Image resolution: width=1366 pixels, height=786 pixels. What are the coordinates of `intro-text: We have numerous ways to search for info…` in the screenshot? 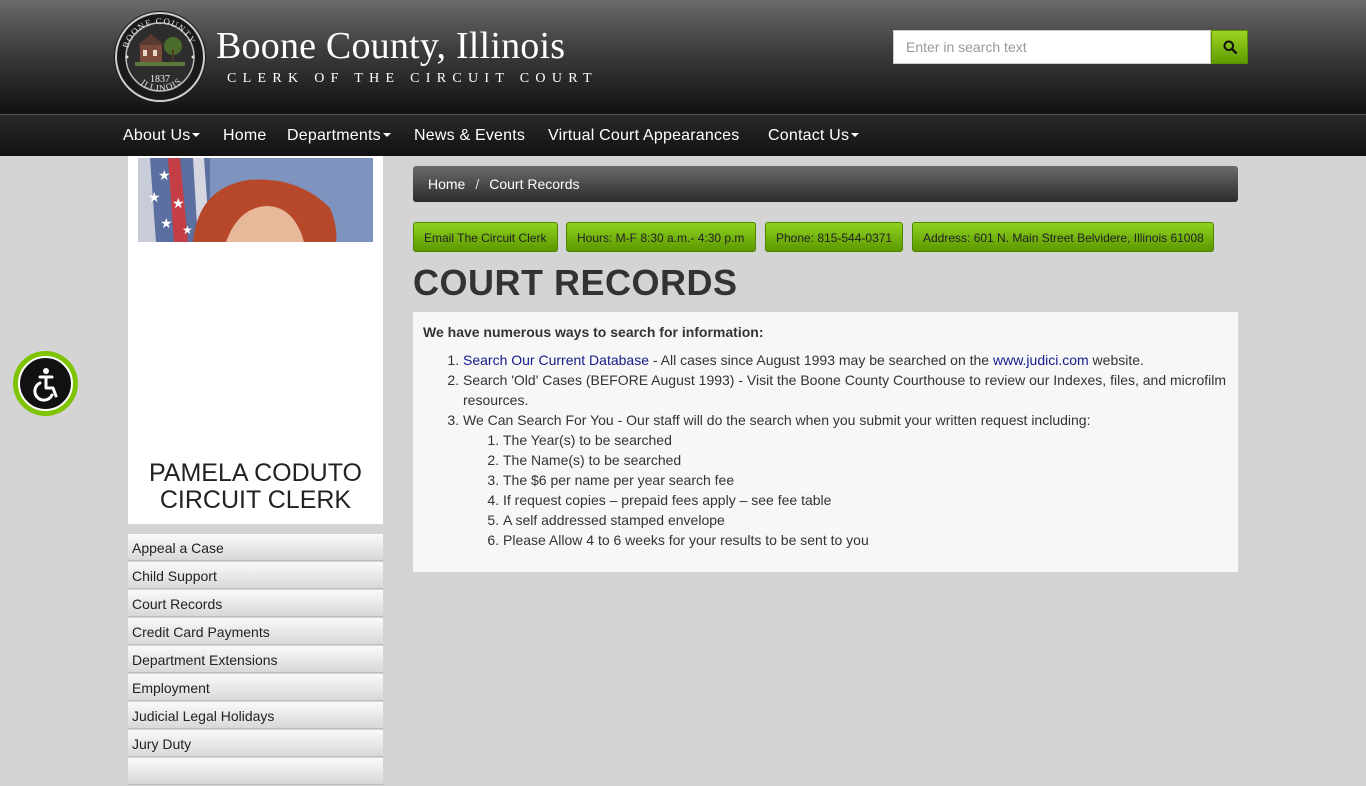 It's located at (593, 332).